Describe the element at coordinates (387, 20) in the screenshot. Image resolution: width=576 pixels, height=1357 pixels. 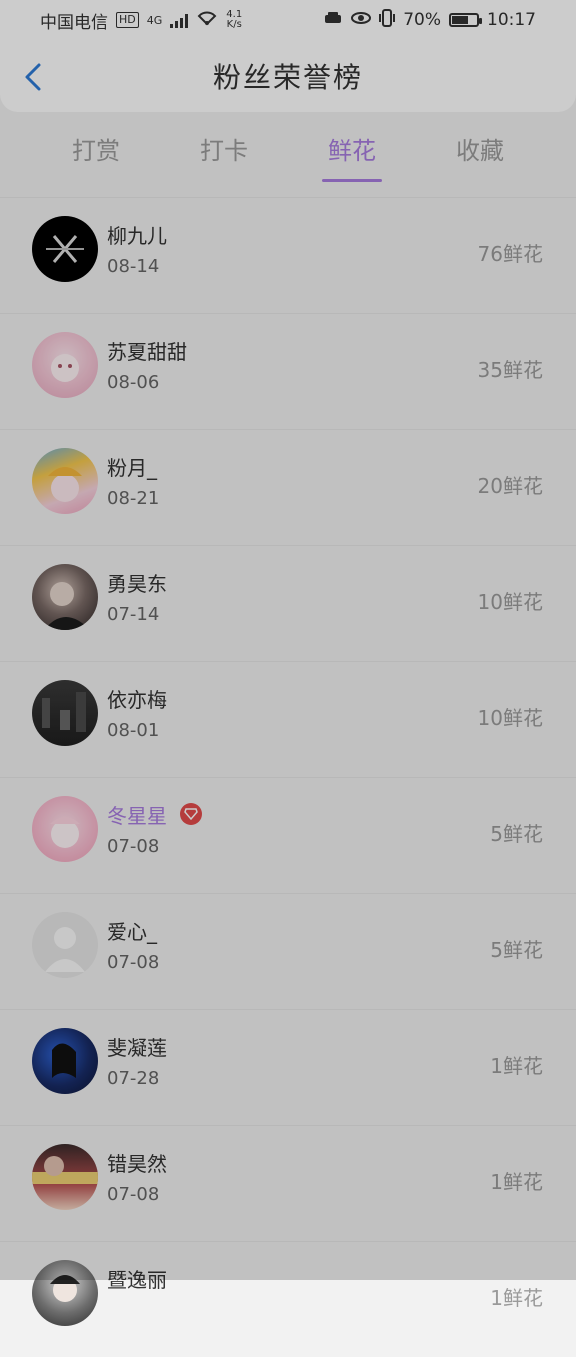
I see `vibrate-icon` at that location.